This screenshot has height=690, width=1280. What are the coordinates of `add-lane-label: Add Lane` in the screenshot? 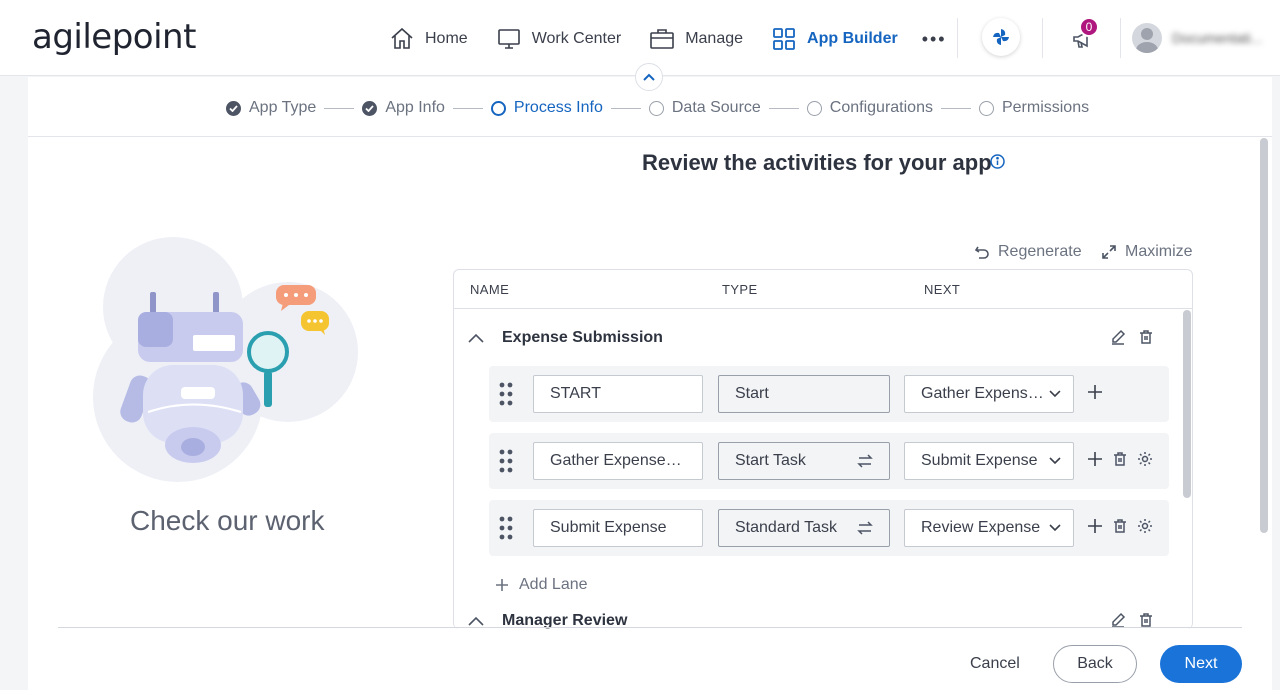 It's located at (553, 584).